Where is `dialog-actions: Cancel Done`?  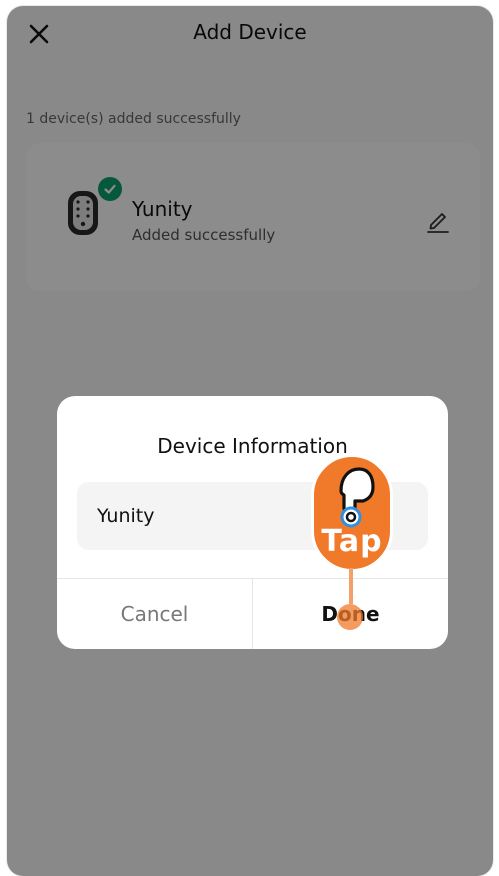 dialog-actions: Cancel Done is located at coordinates (252, 613).